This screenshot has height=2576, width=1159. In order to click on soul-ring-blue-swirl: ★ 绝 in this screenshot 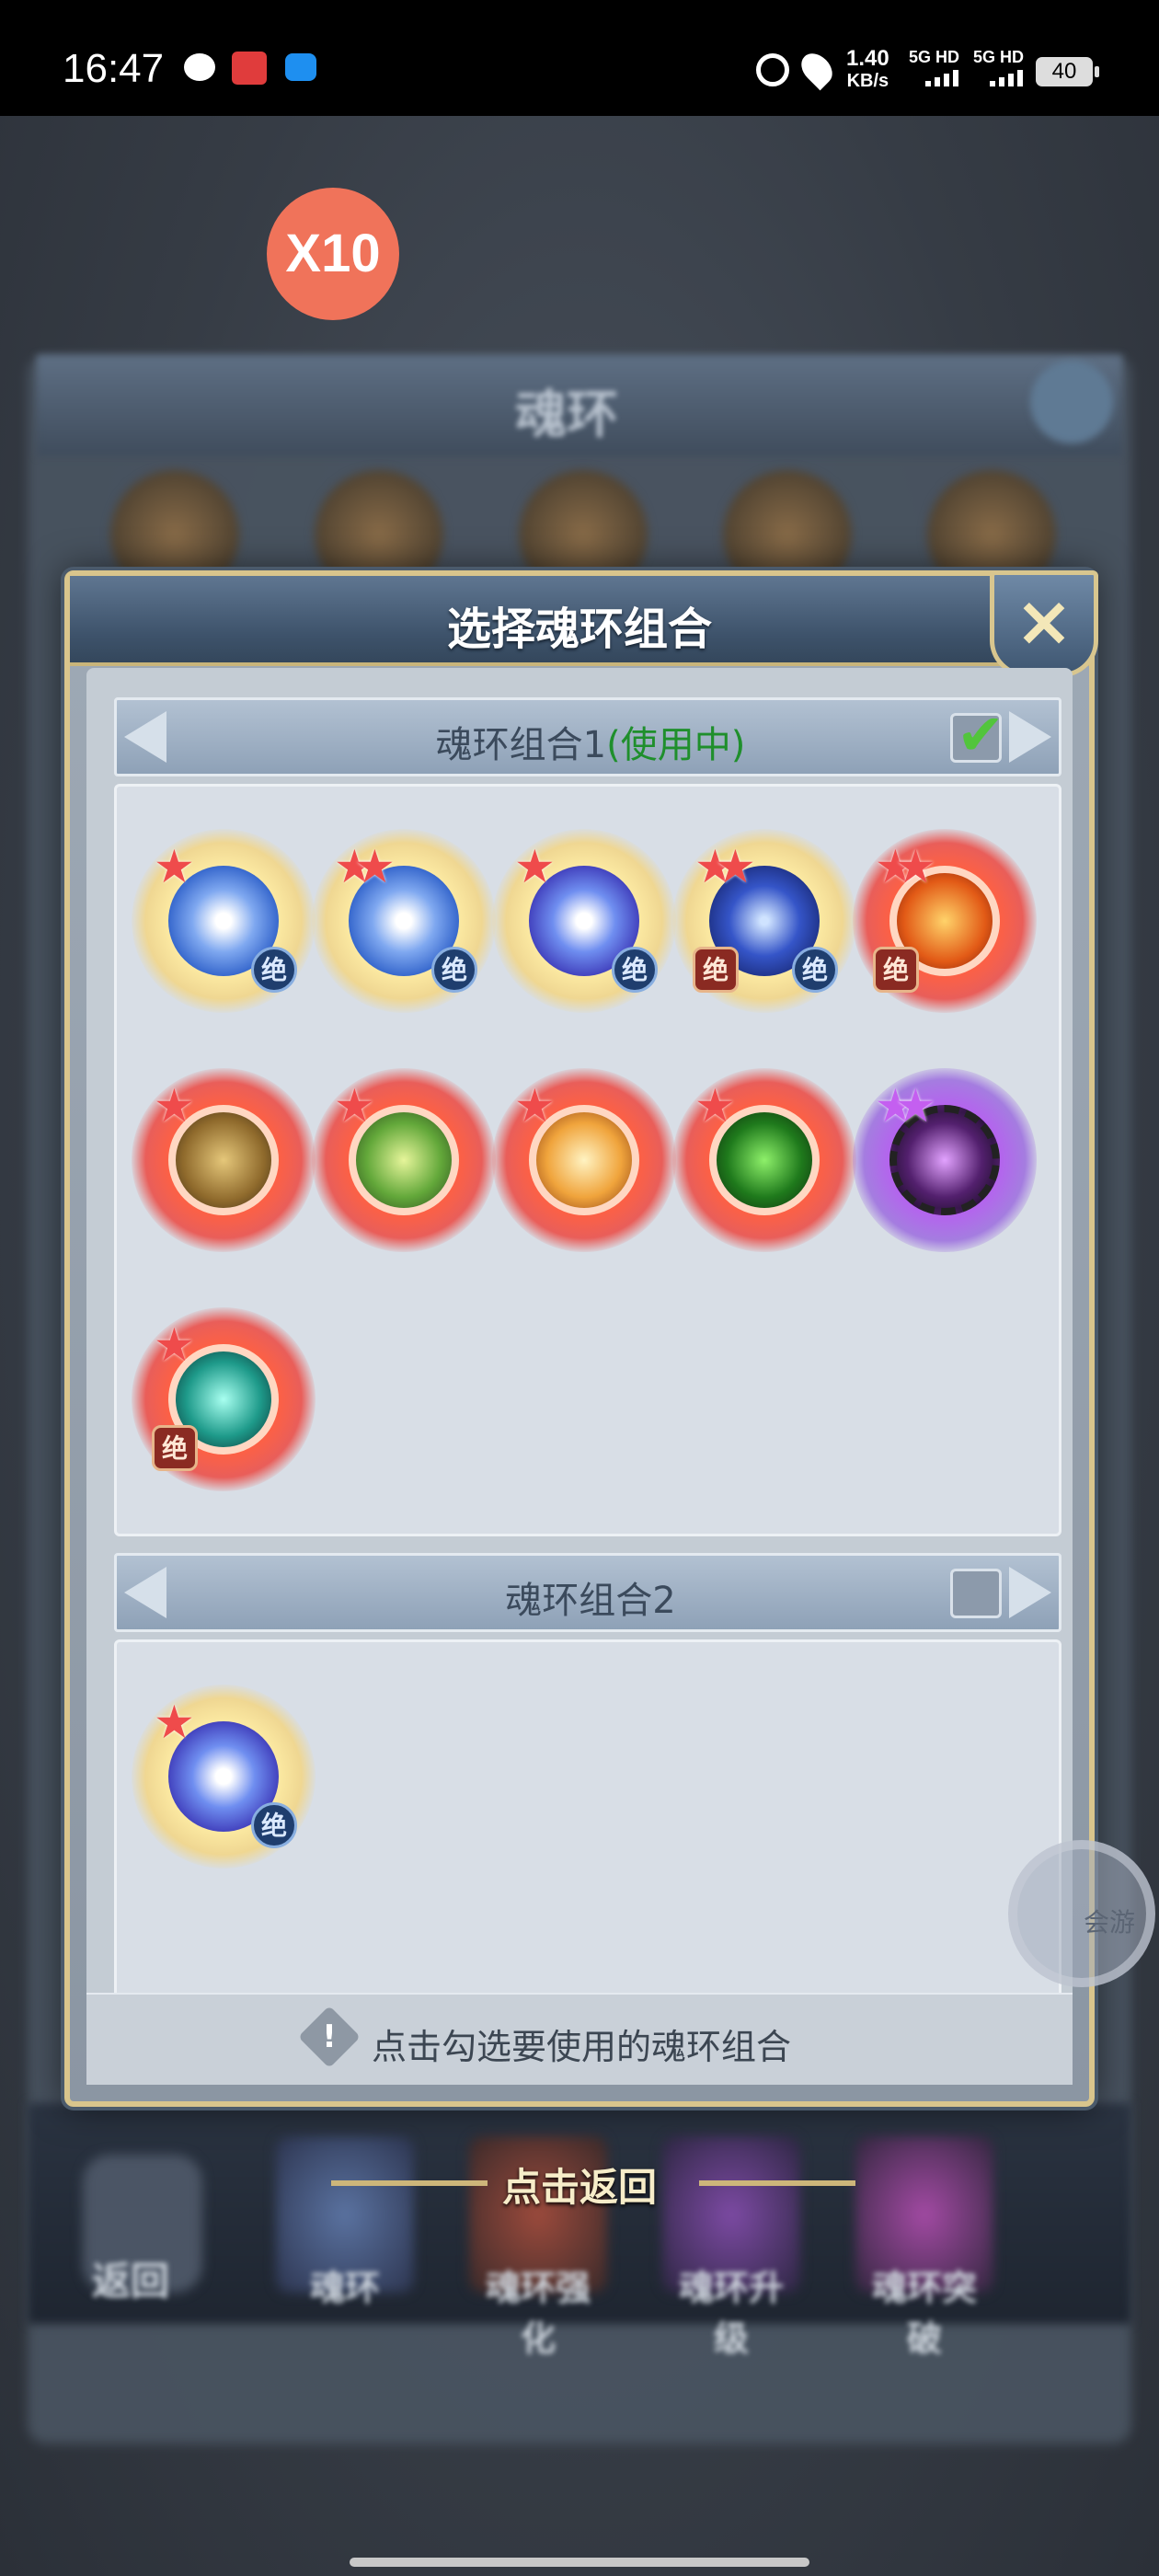, I will do `click(224, 921)`.